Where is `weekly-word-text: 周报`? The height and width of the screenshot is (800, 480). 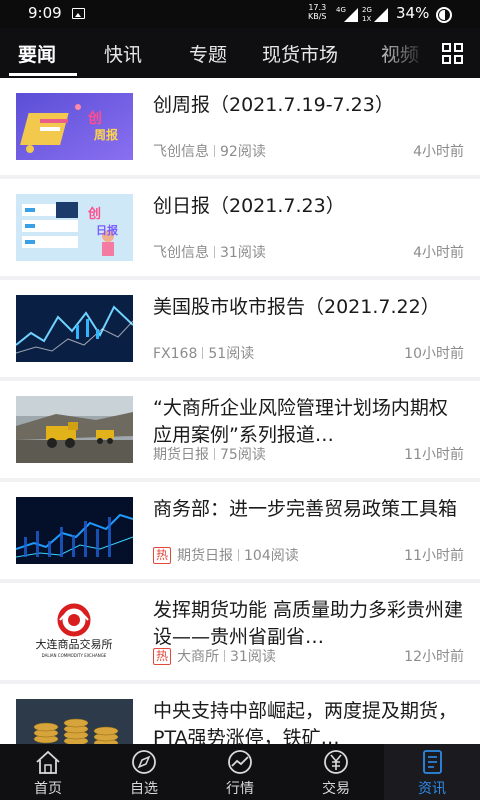 weekly-word-text: 周报 is located at coordinates (106, 134).